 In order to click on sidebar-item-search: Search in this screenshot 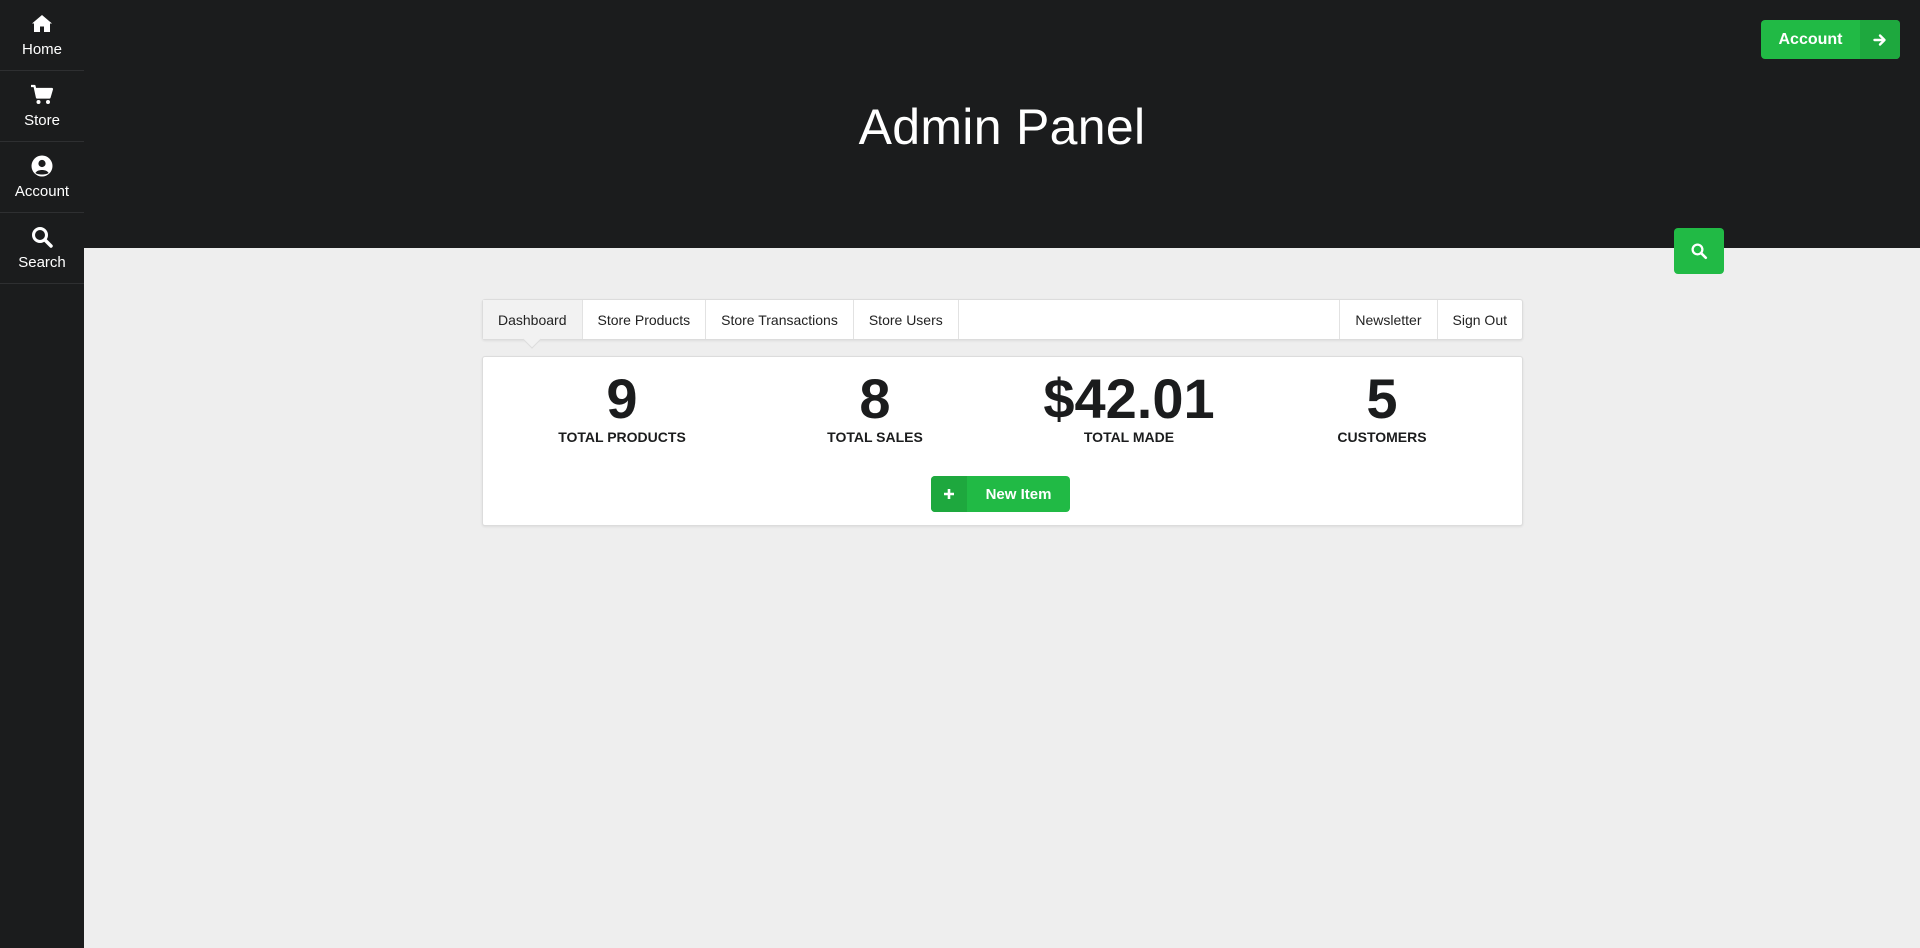, I will do `click(42, 248)`.